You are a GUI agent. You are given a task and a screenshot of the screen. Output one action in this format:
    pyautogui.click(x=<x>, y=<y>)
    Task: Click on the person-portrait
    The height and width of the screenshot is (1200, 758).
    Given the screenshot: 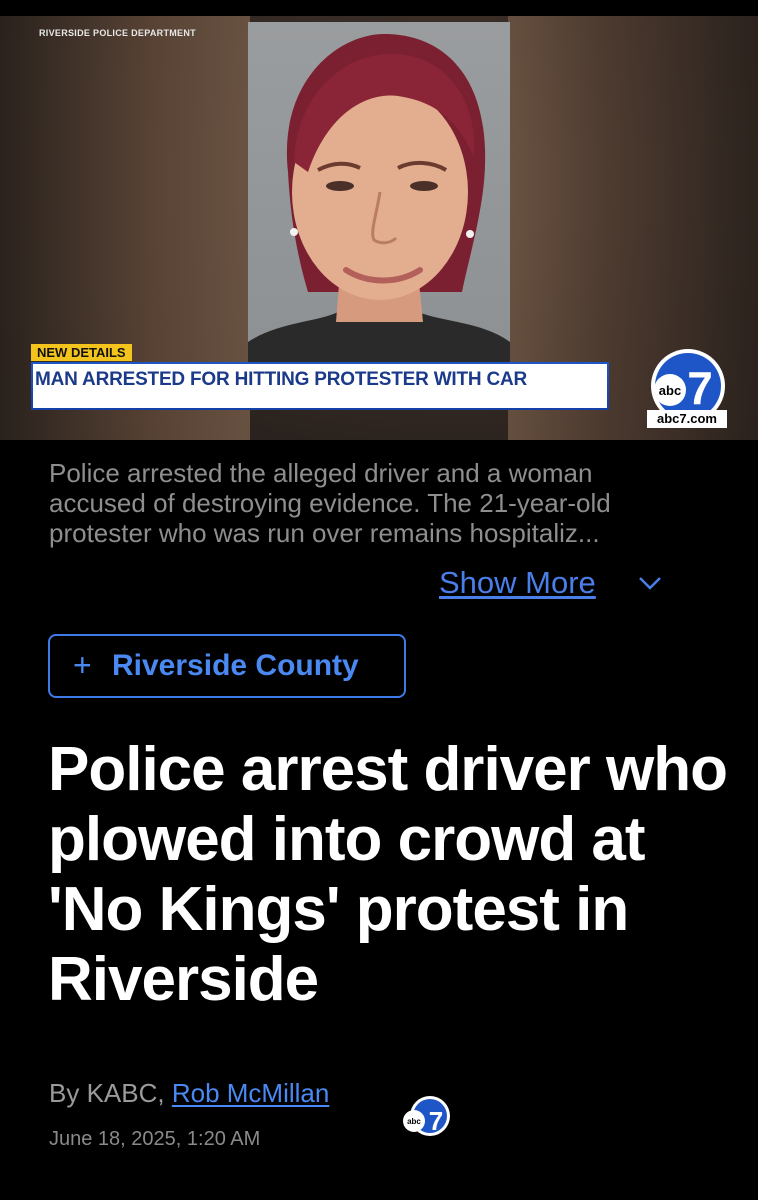 What is the action you would take?
    pyautogui.click(x=379, y=199)
    